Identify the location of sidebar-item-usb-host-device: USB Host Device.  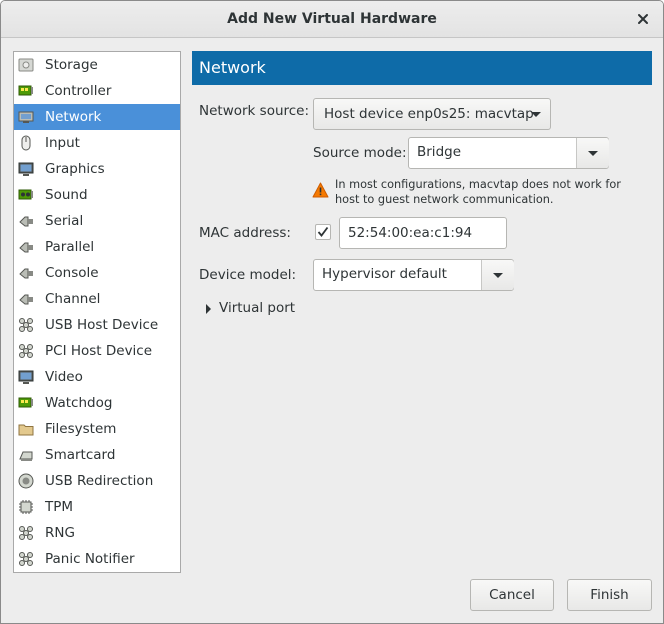
(97, 325).